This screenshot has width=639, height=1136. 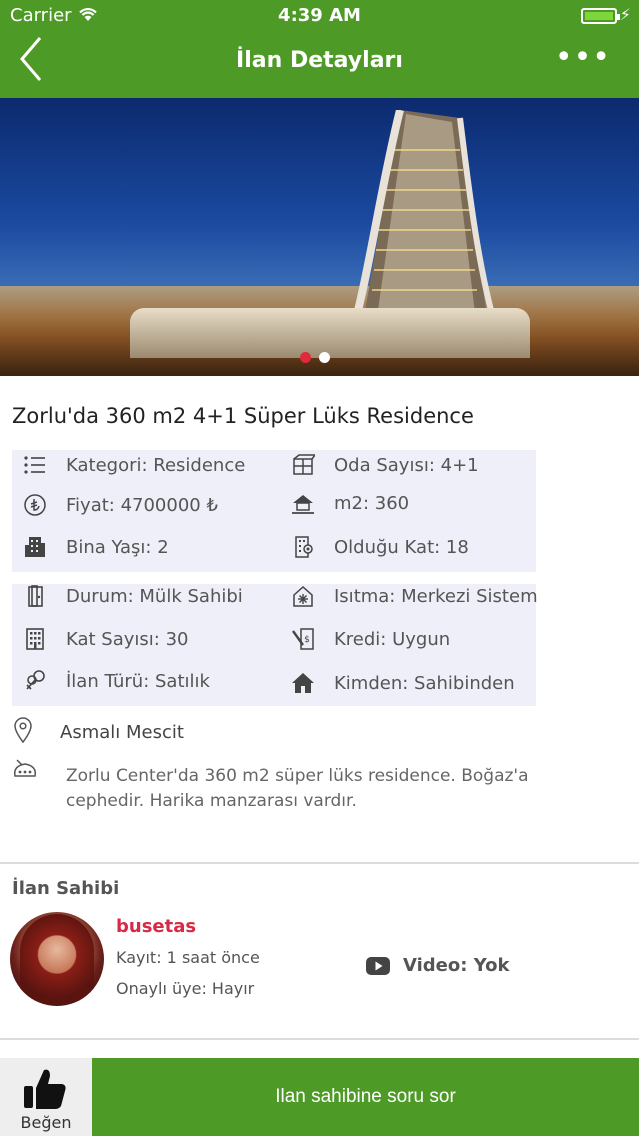 I want to click on like-label: Beğen, so click(x=46, y=1122).